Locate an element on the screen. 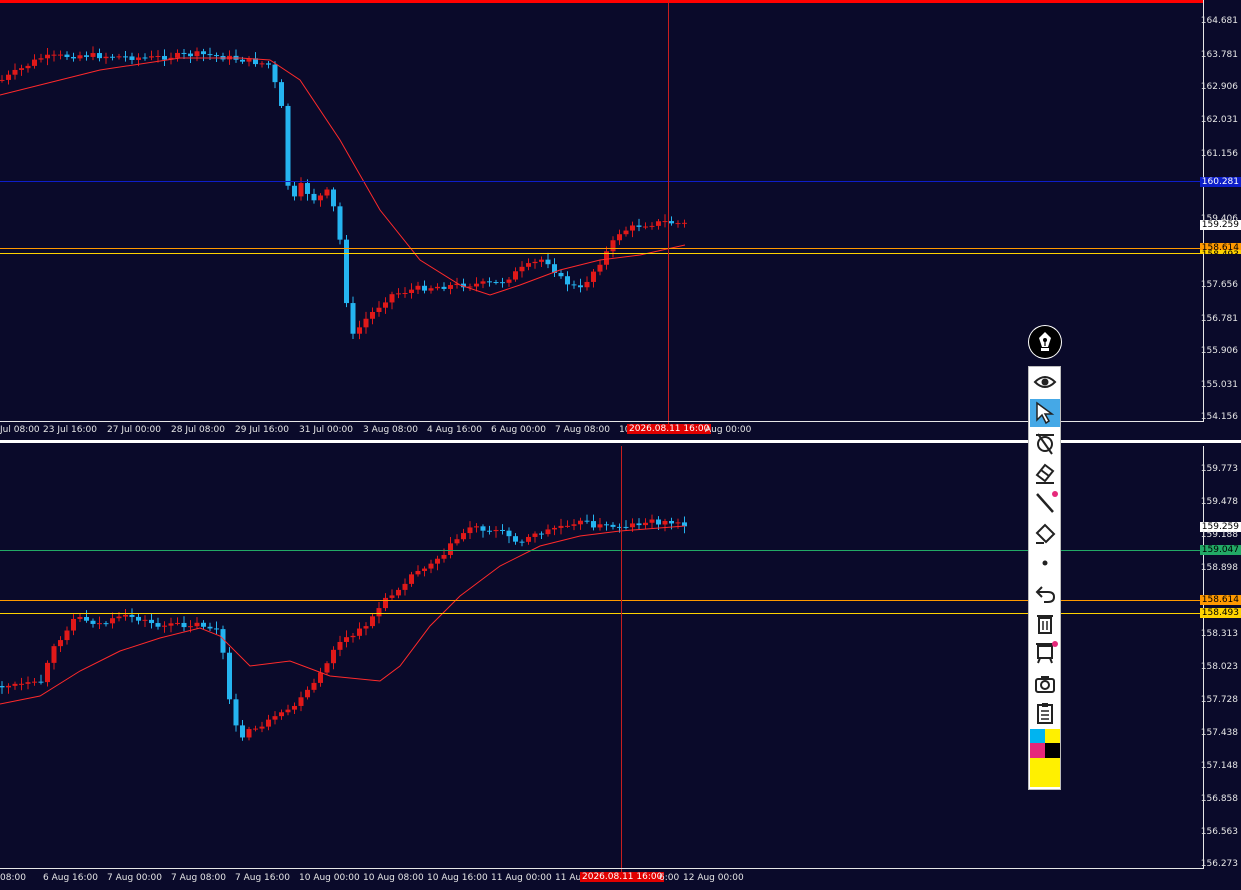 The width and height of the screenshot is (1241, 890). undo-button is located at coordinates (1045, 593).